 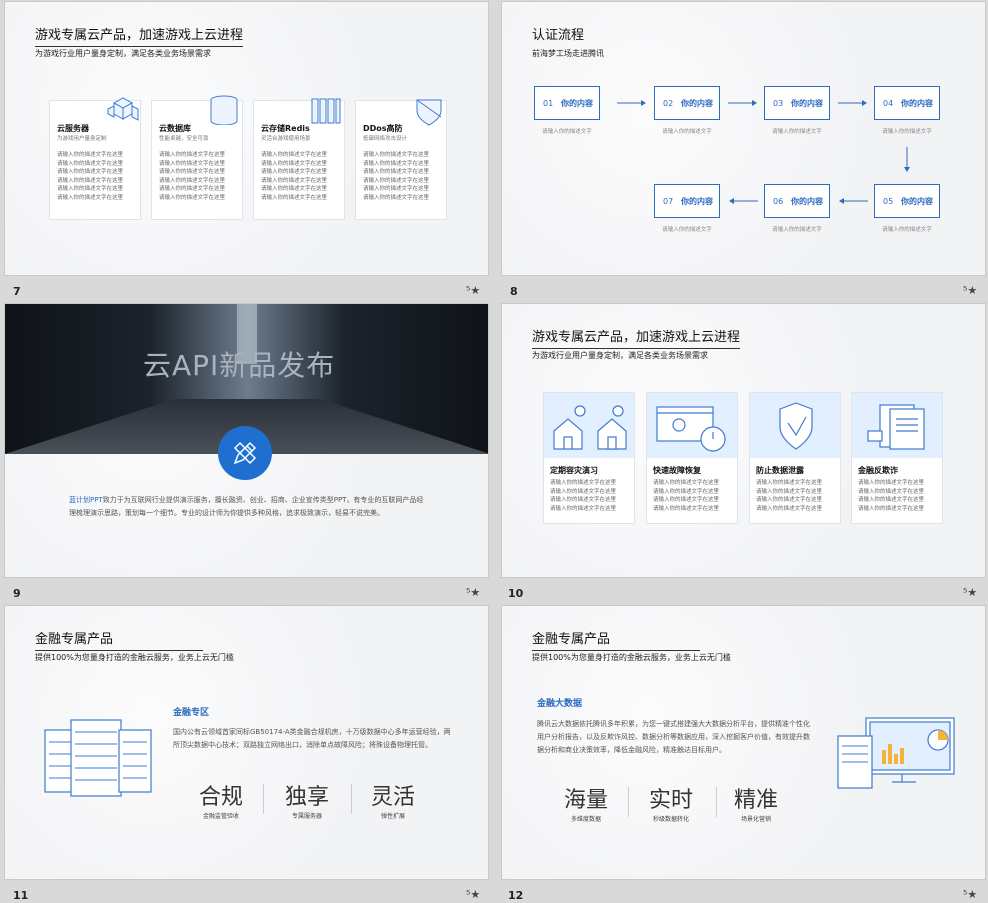 What do you see at coordinates (668, 103) in the screenshot?
I see `step-number: 02` at bounding box center [668, 103].